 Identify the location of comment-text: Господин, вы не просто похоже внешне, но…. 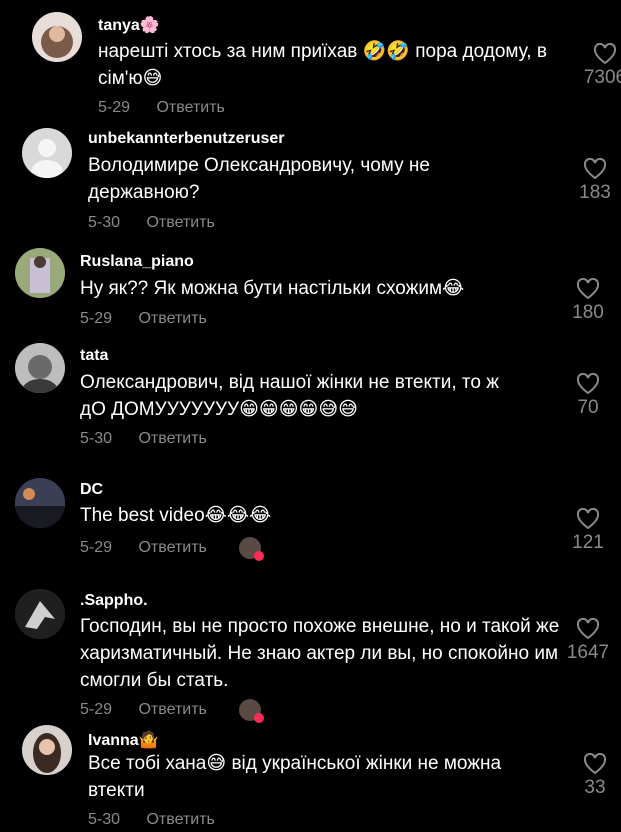
(320, 653).